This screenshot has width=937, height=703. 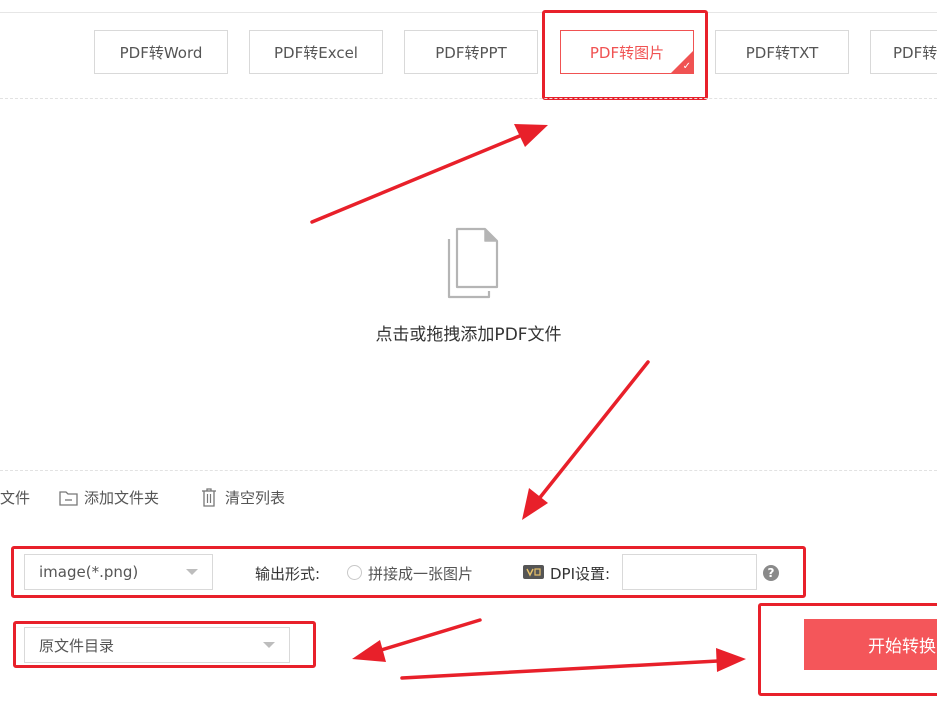 I want to click on annotation-arrow-to-tab, so click(x=429, y=174).